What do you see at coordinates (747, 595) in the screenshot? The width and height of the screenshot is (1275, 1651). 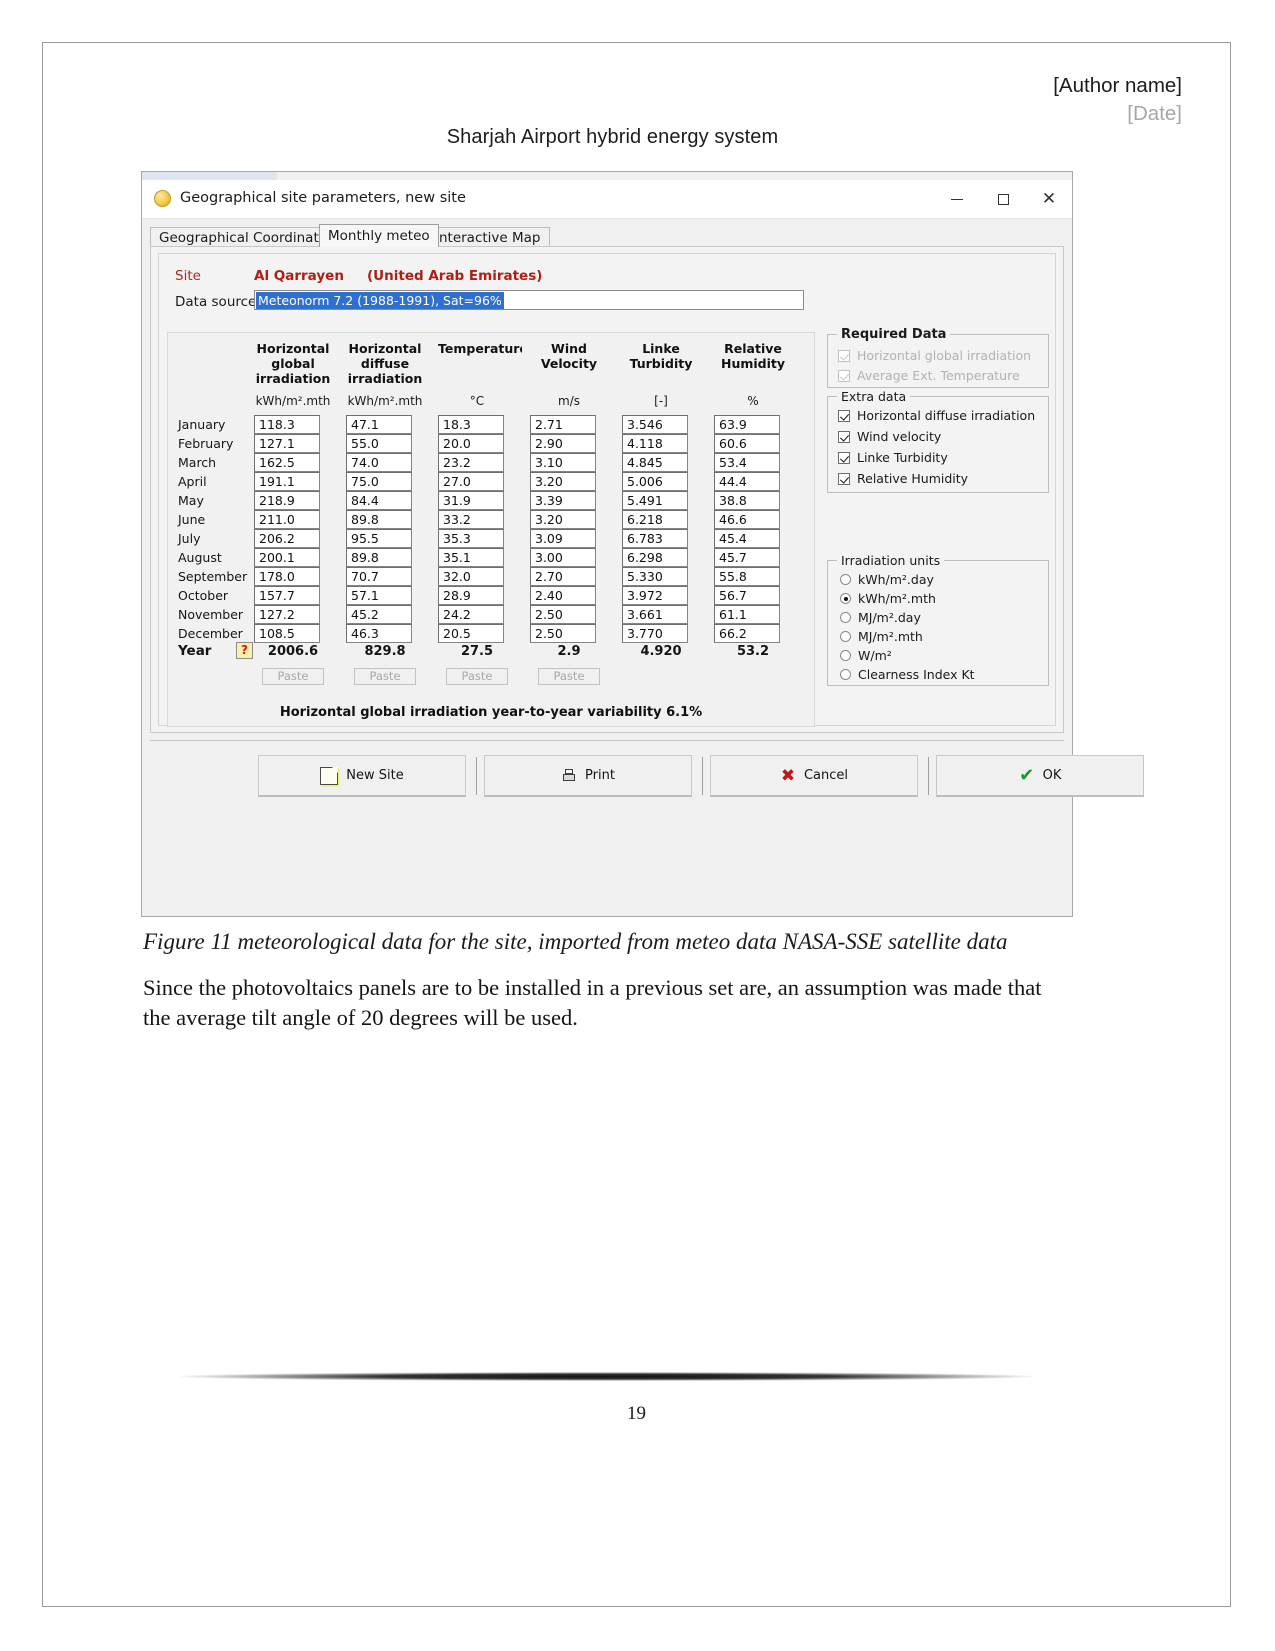 I see `cell-october-5: 56.7` at bounding box center [747, 595].